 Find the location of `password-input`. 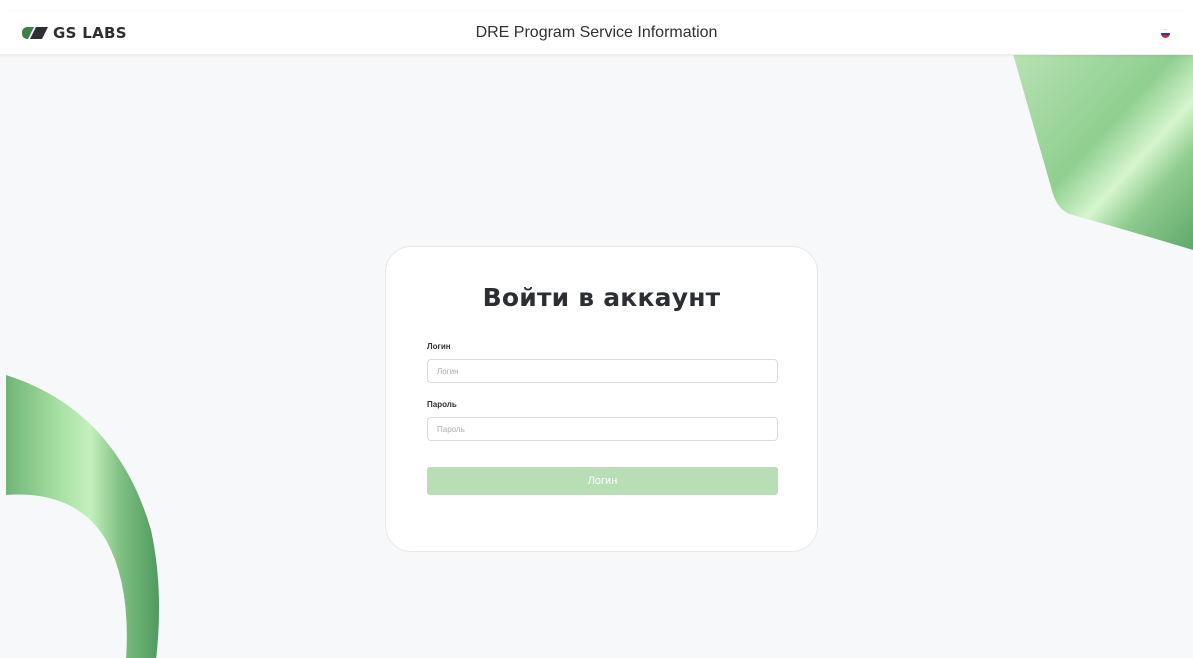

password-input is located at coordinates (602, 429).